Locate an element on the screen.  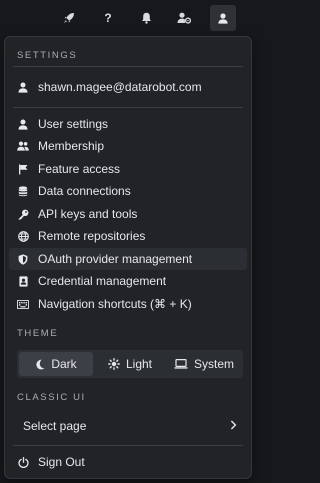
user-menu-button is located at coordinates (223, 18).